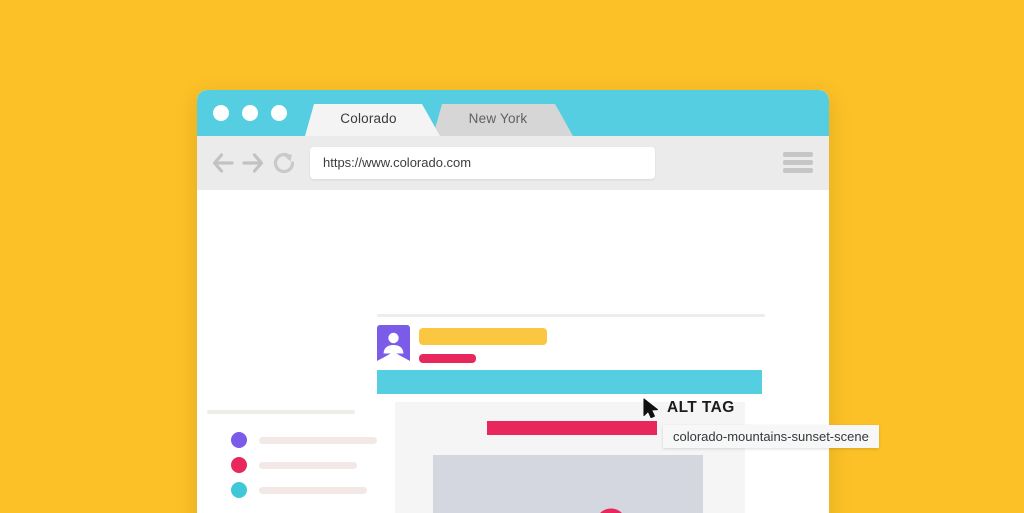 Image resolution: width=1024 pixels, height=513 pixels. Describe the element at coordinates (313, 490) in the screenshot. I see `sidebar-item-3-label` at that location.